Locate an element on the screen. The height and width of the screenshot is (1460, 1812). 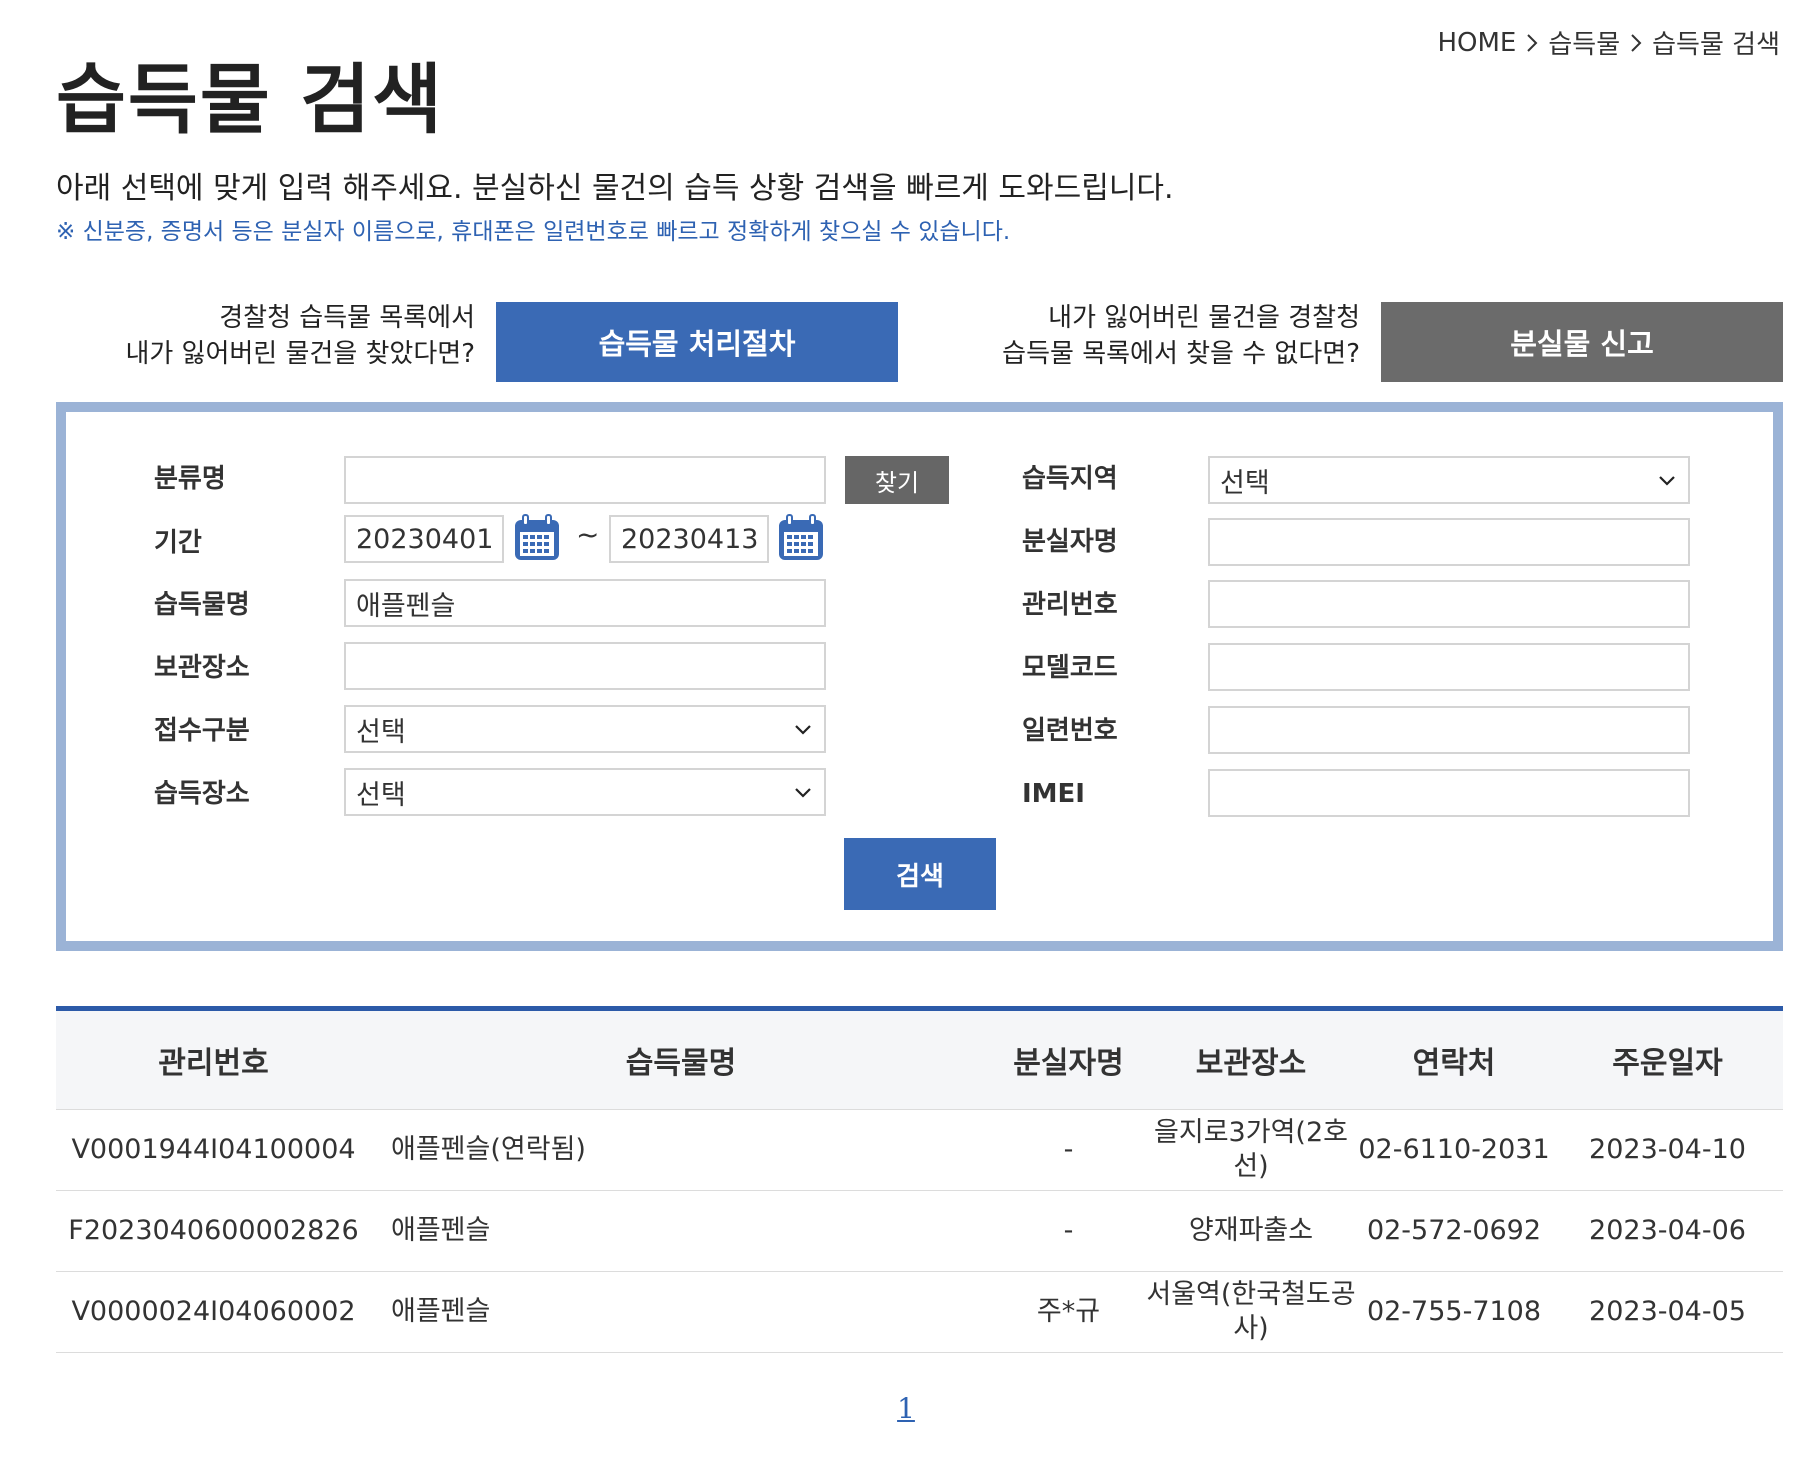
pagination: 1 is located at coordinates (906, 1408).